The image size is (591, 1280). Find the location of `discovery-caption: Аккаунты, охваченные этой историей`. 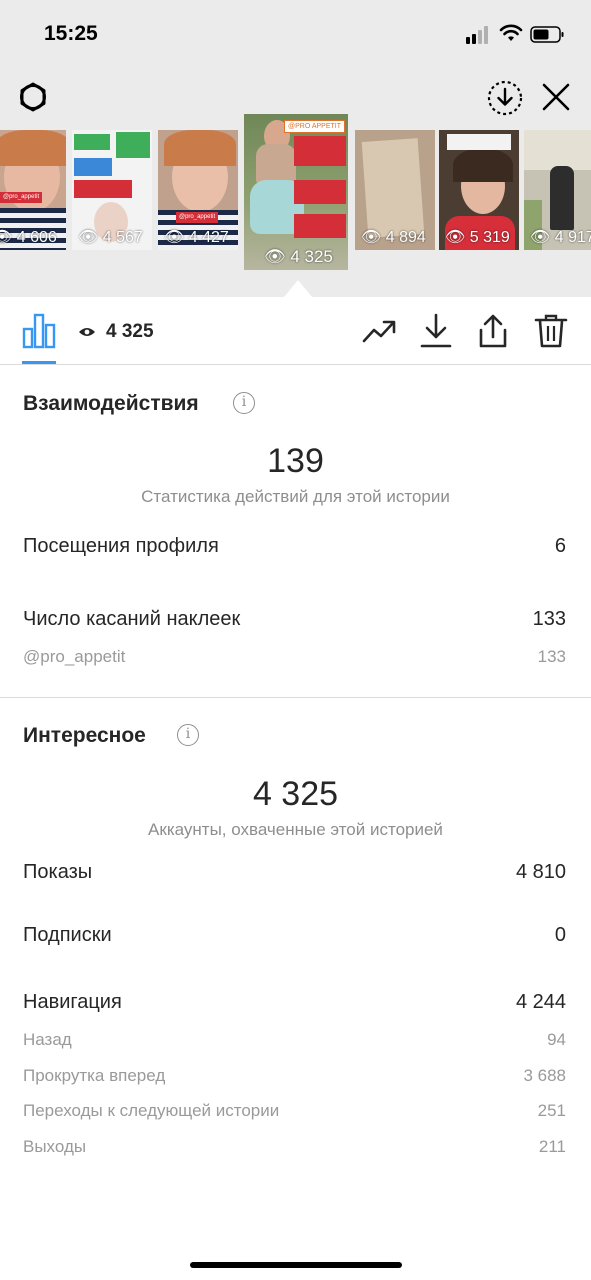

discovery-caption: Аккаунты, охваченные этой историей is located at coordinates (295, 829).